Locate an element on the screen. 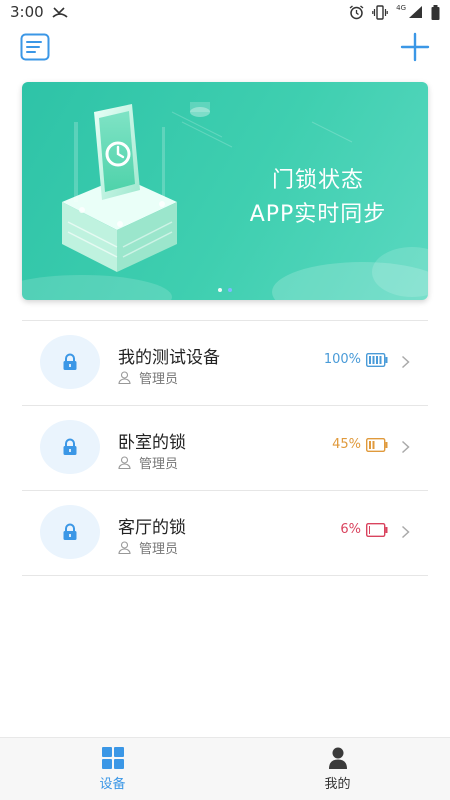 The height and width of the screenshot is (800, 450). battery-indicator: 6% is located at coordinates (364, 529).